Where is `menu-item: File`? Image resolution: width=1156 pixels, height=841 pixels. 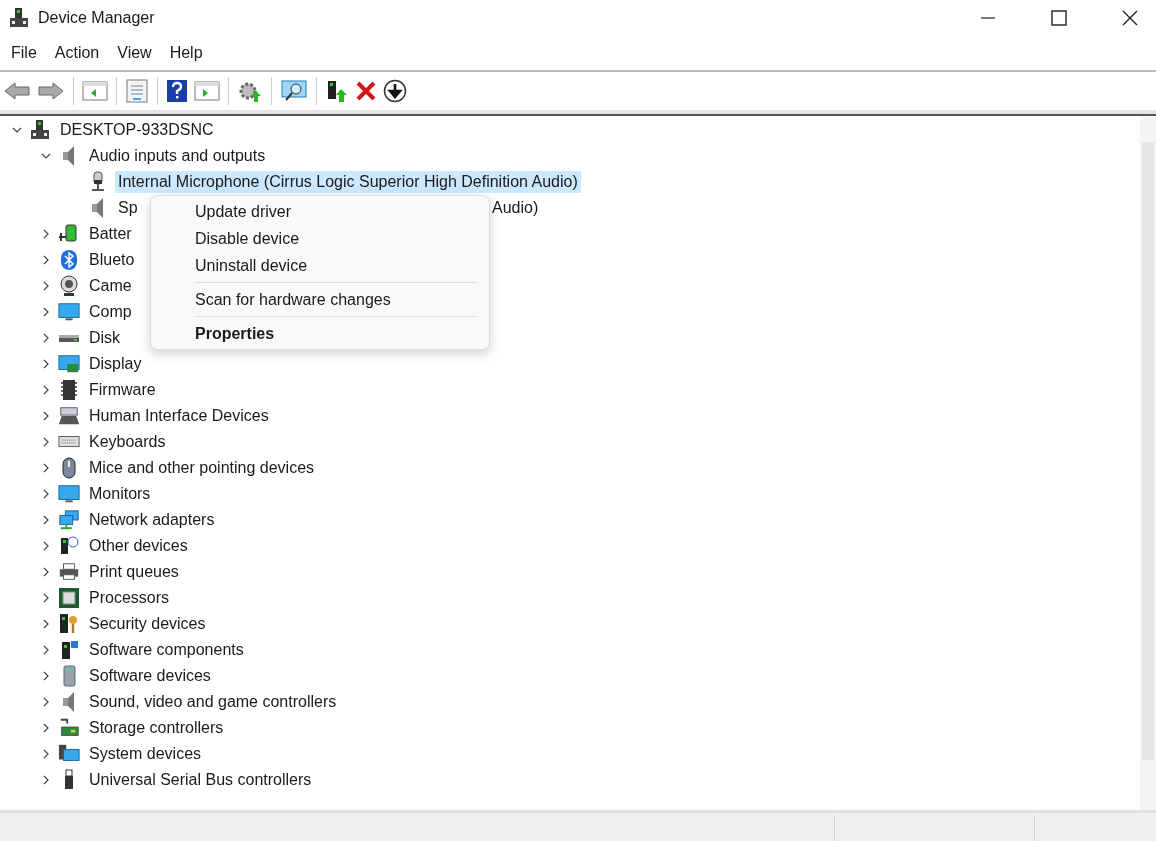
menu-item: File is located at coordinates (24, 53).